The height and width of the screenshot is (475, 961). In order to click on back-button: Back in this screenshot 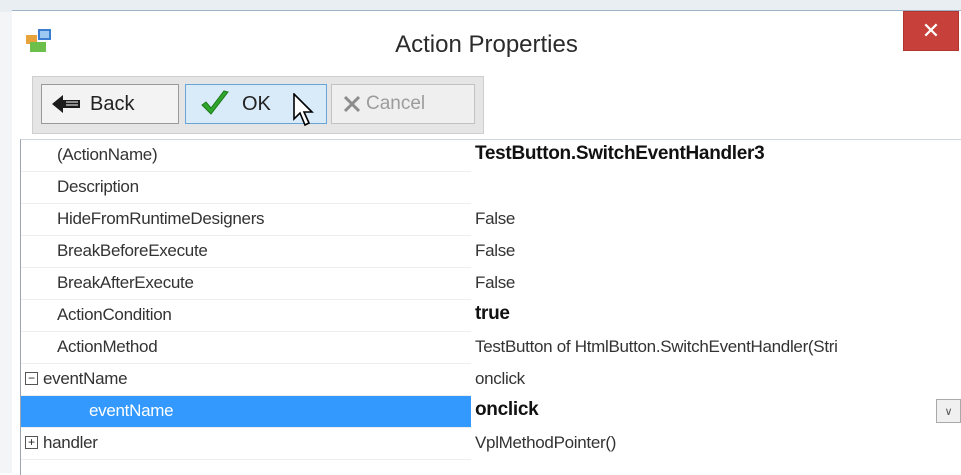, I will do `click(110, 104)`.